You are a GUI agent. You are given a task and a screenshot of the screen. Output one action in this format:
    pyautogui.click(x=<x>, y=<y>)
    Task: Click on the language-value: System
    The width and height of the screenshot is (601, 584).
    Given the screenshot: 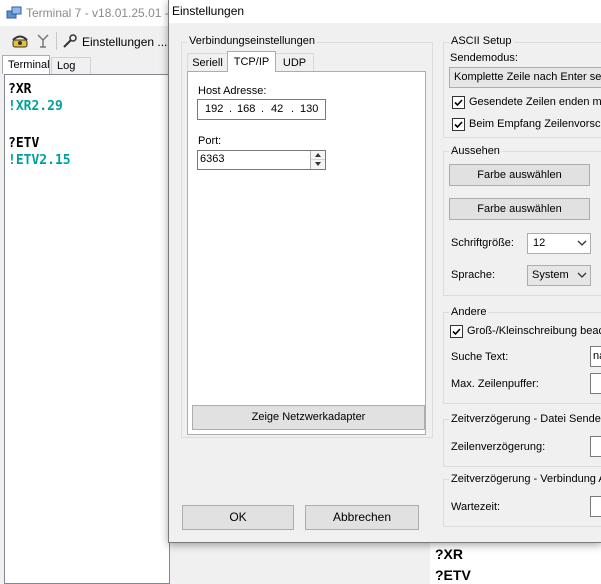 What is the action you would take?
    pyautogui.click(x=550, y=275)
    